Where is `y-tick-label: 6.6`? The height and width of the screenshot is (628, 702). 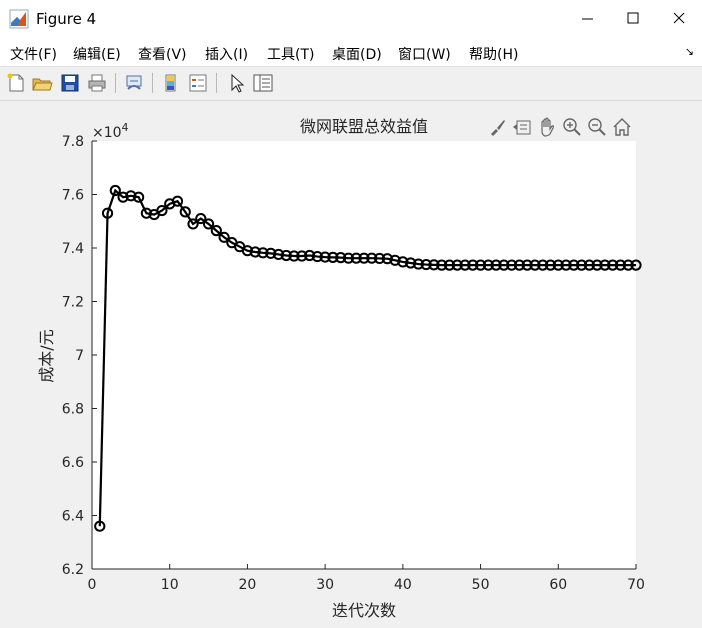 y-tick-label: 6.6 is located at coordinates (73, 463).